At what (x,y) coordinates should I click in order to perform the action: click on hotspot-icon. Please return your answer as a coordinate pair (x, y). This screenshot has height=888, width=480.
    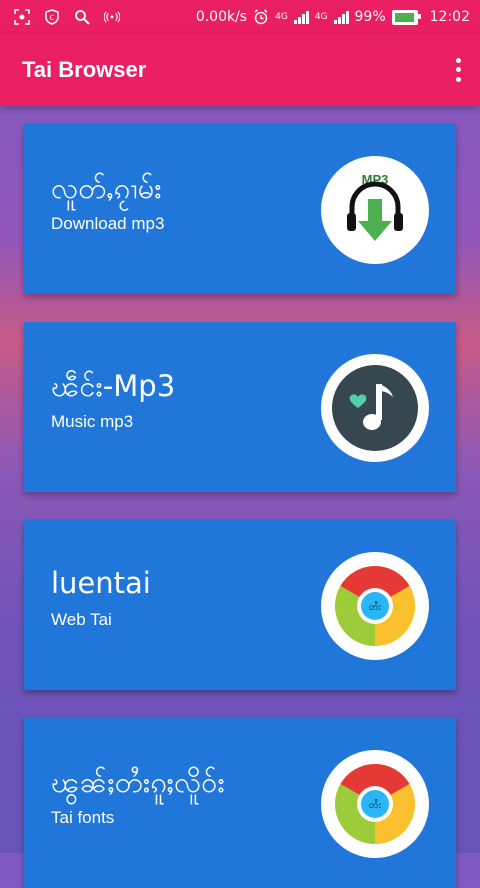
    Looking at the image, I should click on (112, 17).